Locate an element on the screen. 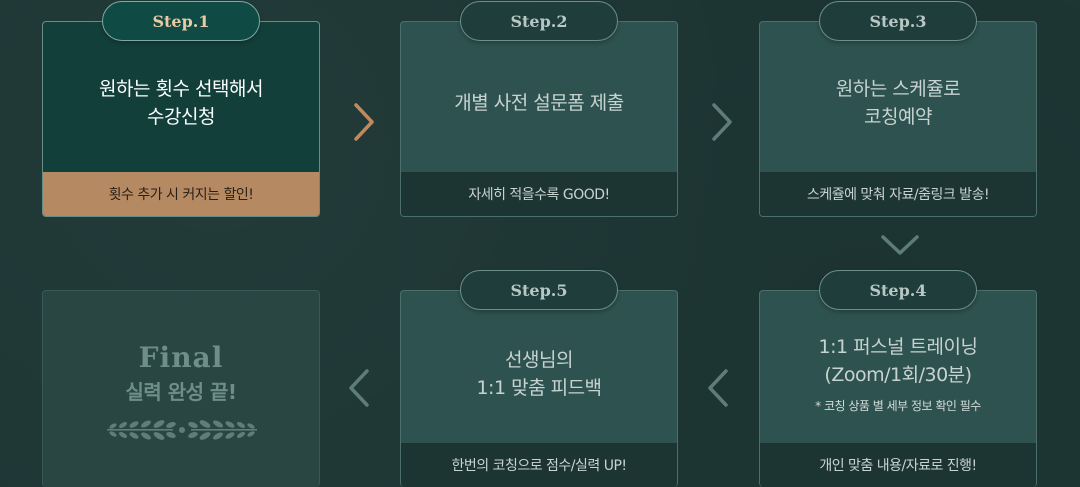  final-body: Final 실력 완성 끝! is located at coordinates (181, 389).